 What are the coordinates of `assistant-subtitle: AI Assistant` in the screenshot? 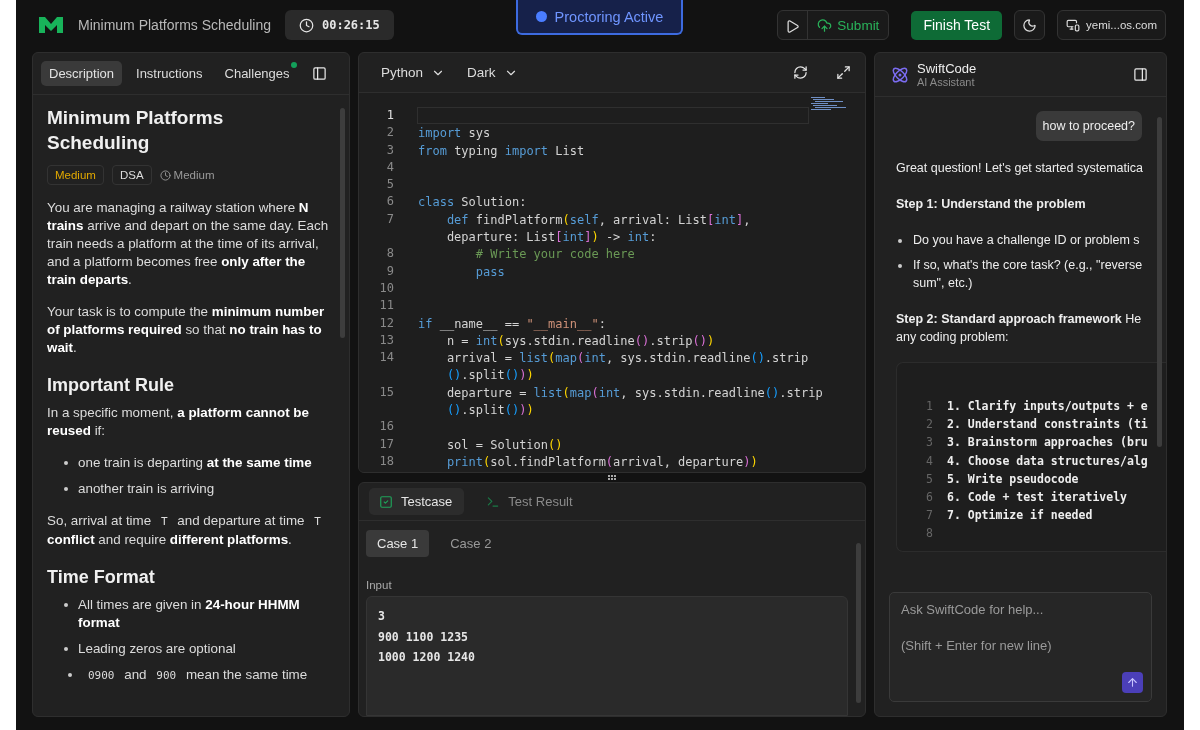 It's located at (946, 81).